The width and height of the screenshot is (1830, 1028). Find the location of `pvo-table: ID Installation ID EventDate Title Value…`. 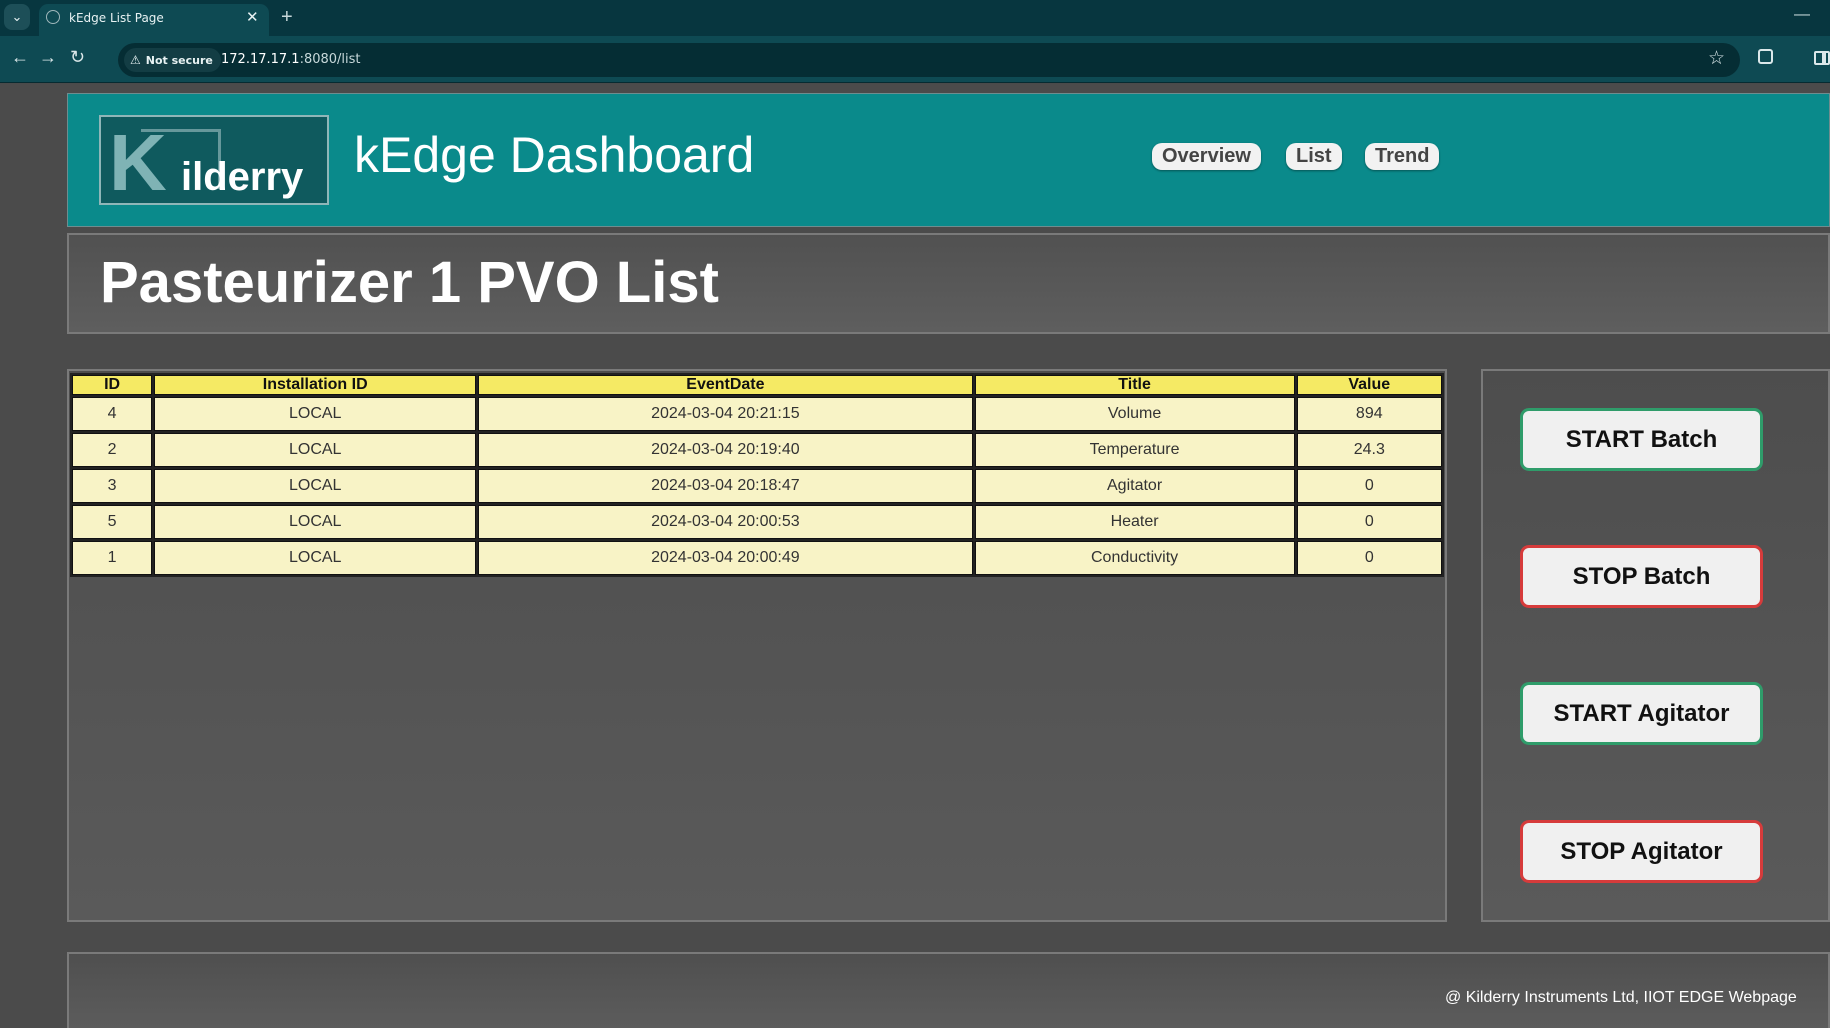

pvo-table: ID Installation ID EventDate Title Value… is located at coordinates (757, 475).